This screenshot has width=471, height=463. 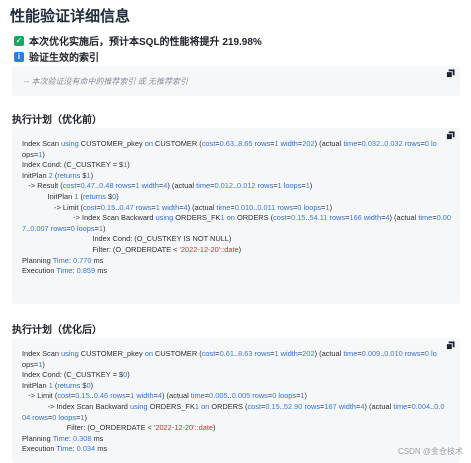 I want to click on plan-line: Index Cond: (C_CUSTKEY = $1), so click(x=76, y=165).